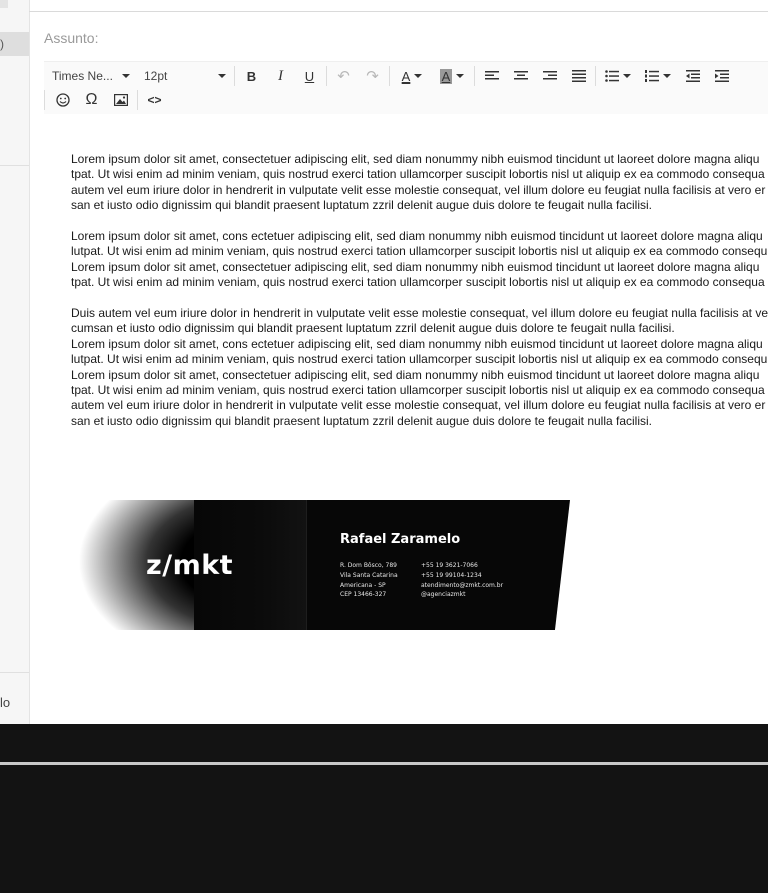  What do you see at coordinates (384, 763) in the screenshot?
I see `desktop-divider` at bounding box center [384, 763].